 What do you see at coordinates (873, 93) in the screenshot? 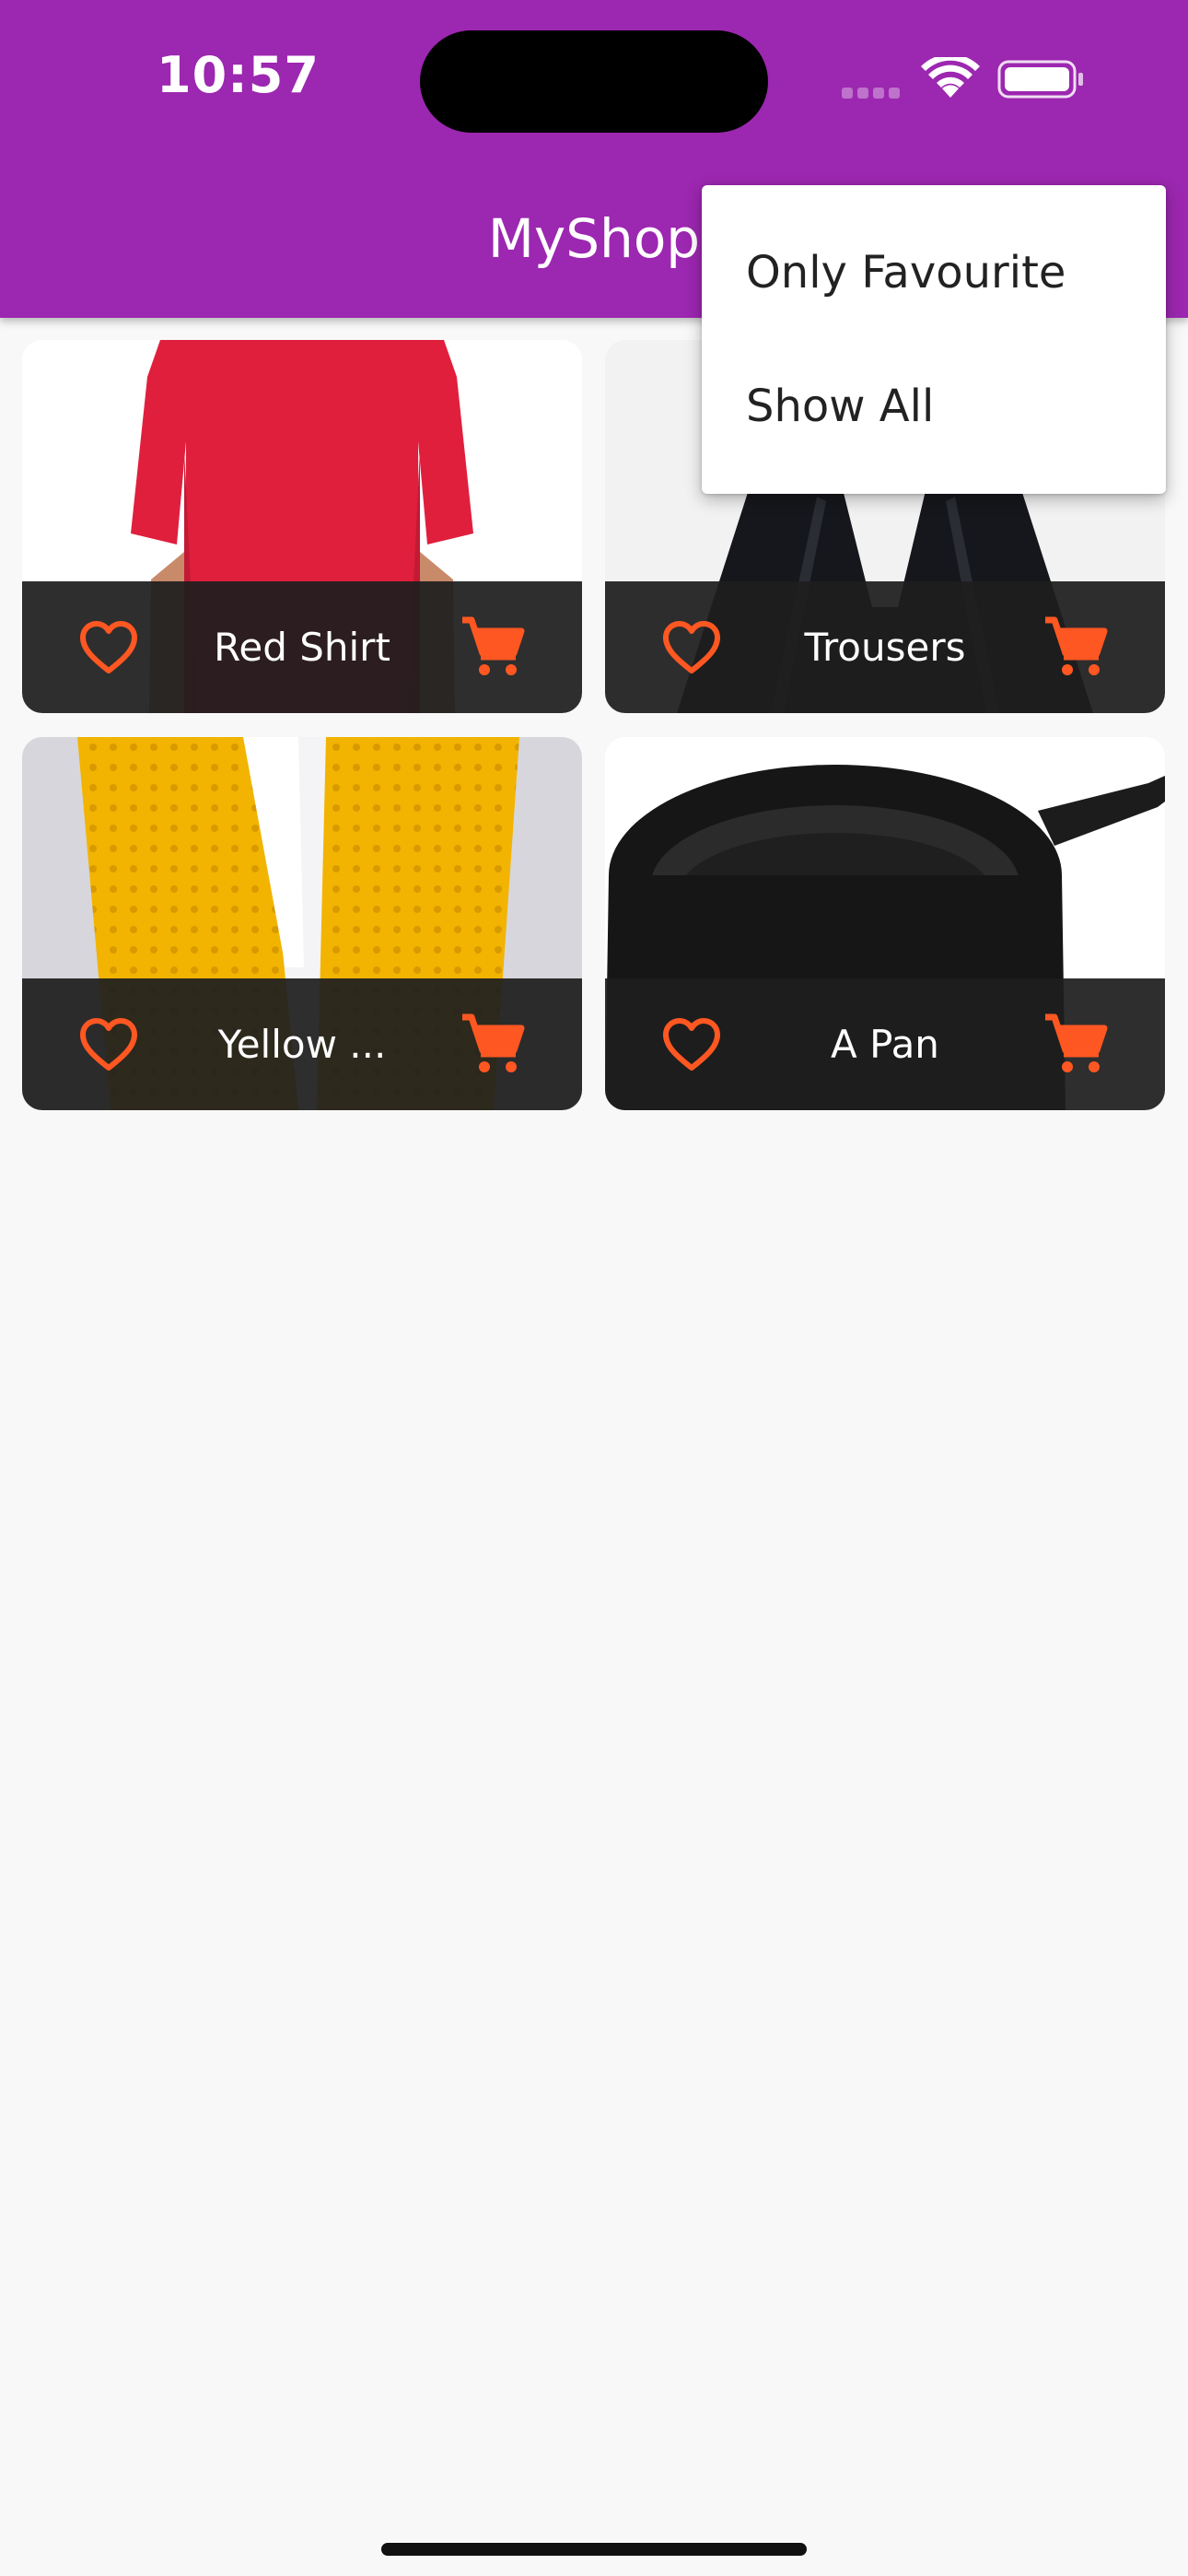
I see `cellular-signal-icon` at bounding box center [873, 93].